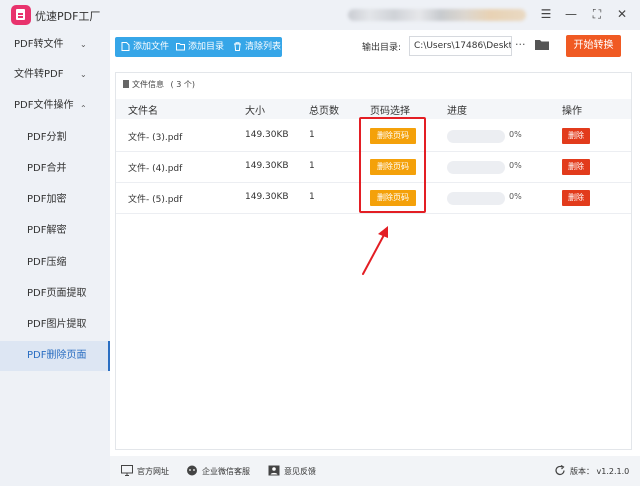  What do you see at coordinates (460, 46) in the screenshot?
I see `output-path-field: C:\Users\17486\Deskto` at bounding box center [460, 46].